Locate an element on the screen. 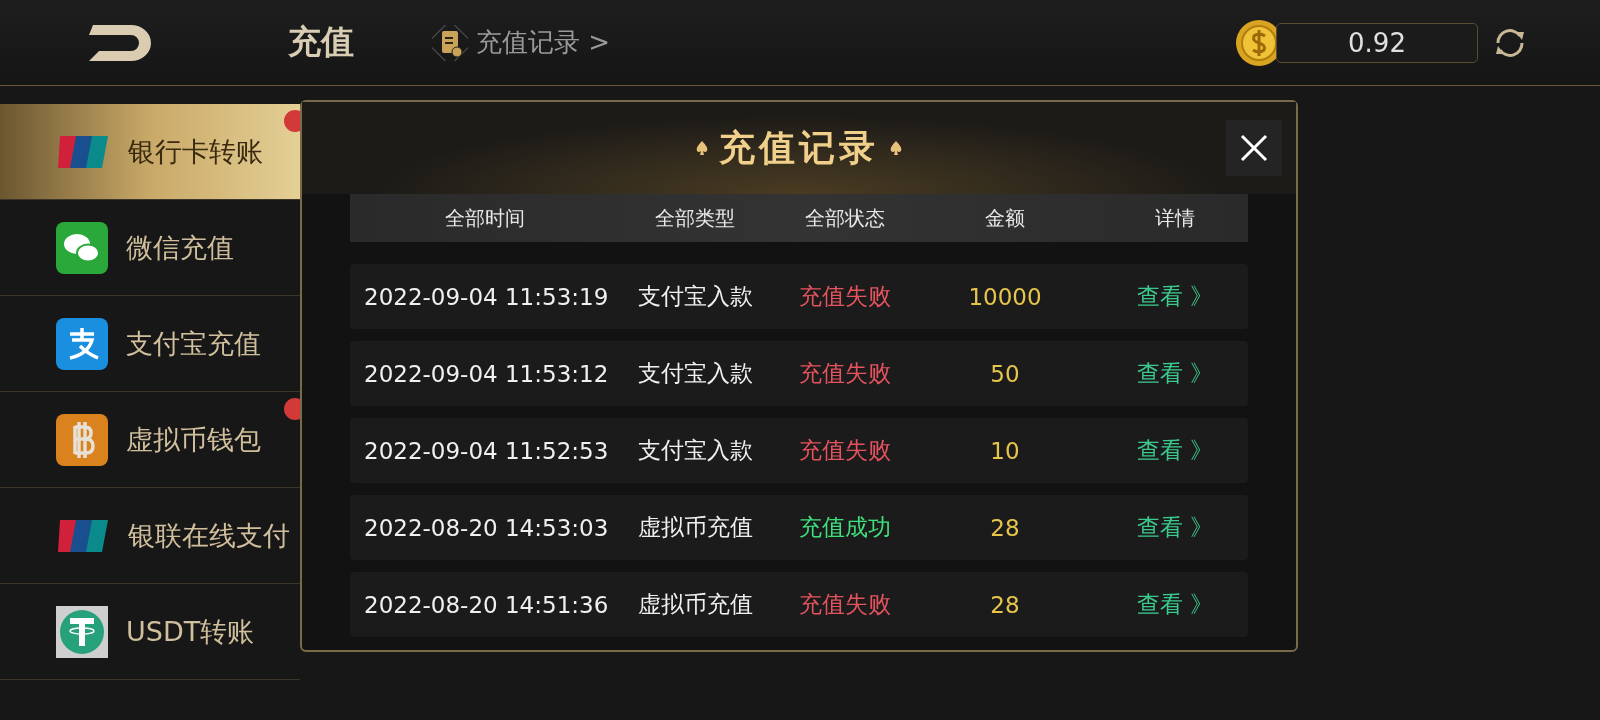 This screenshot has width=1600, height=720. amount-cell: 10000 is located at coordinates (1005, 296).